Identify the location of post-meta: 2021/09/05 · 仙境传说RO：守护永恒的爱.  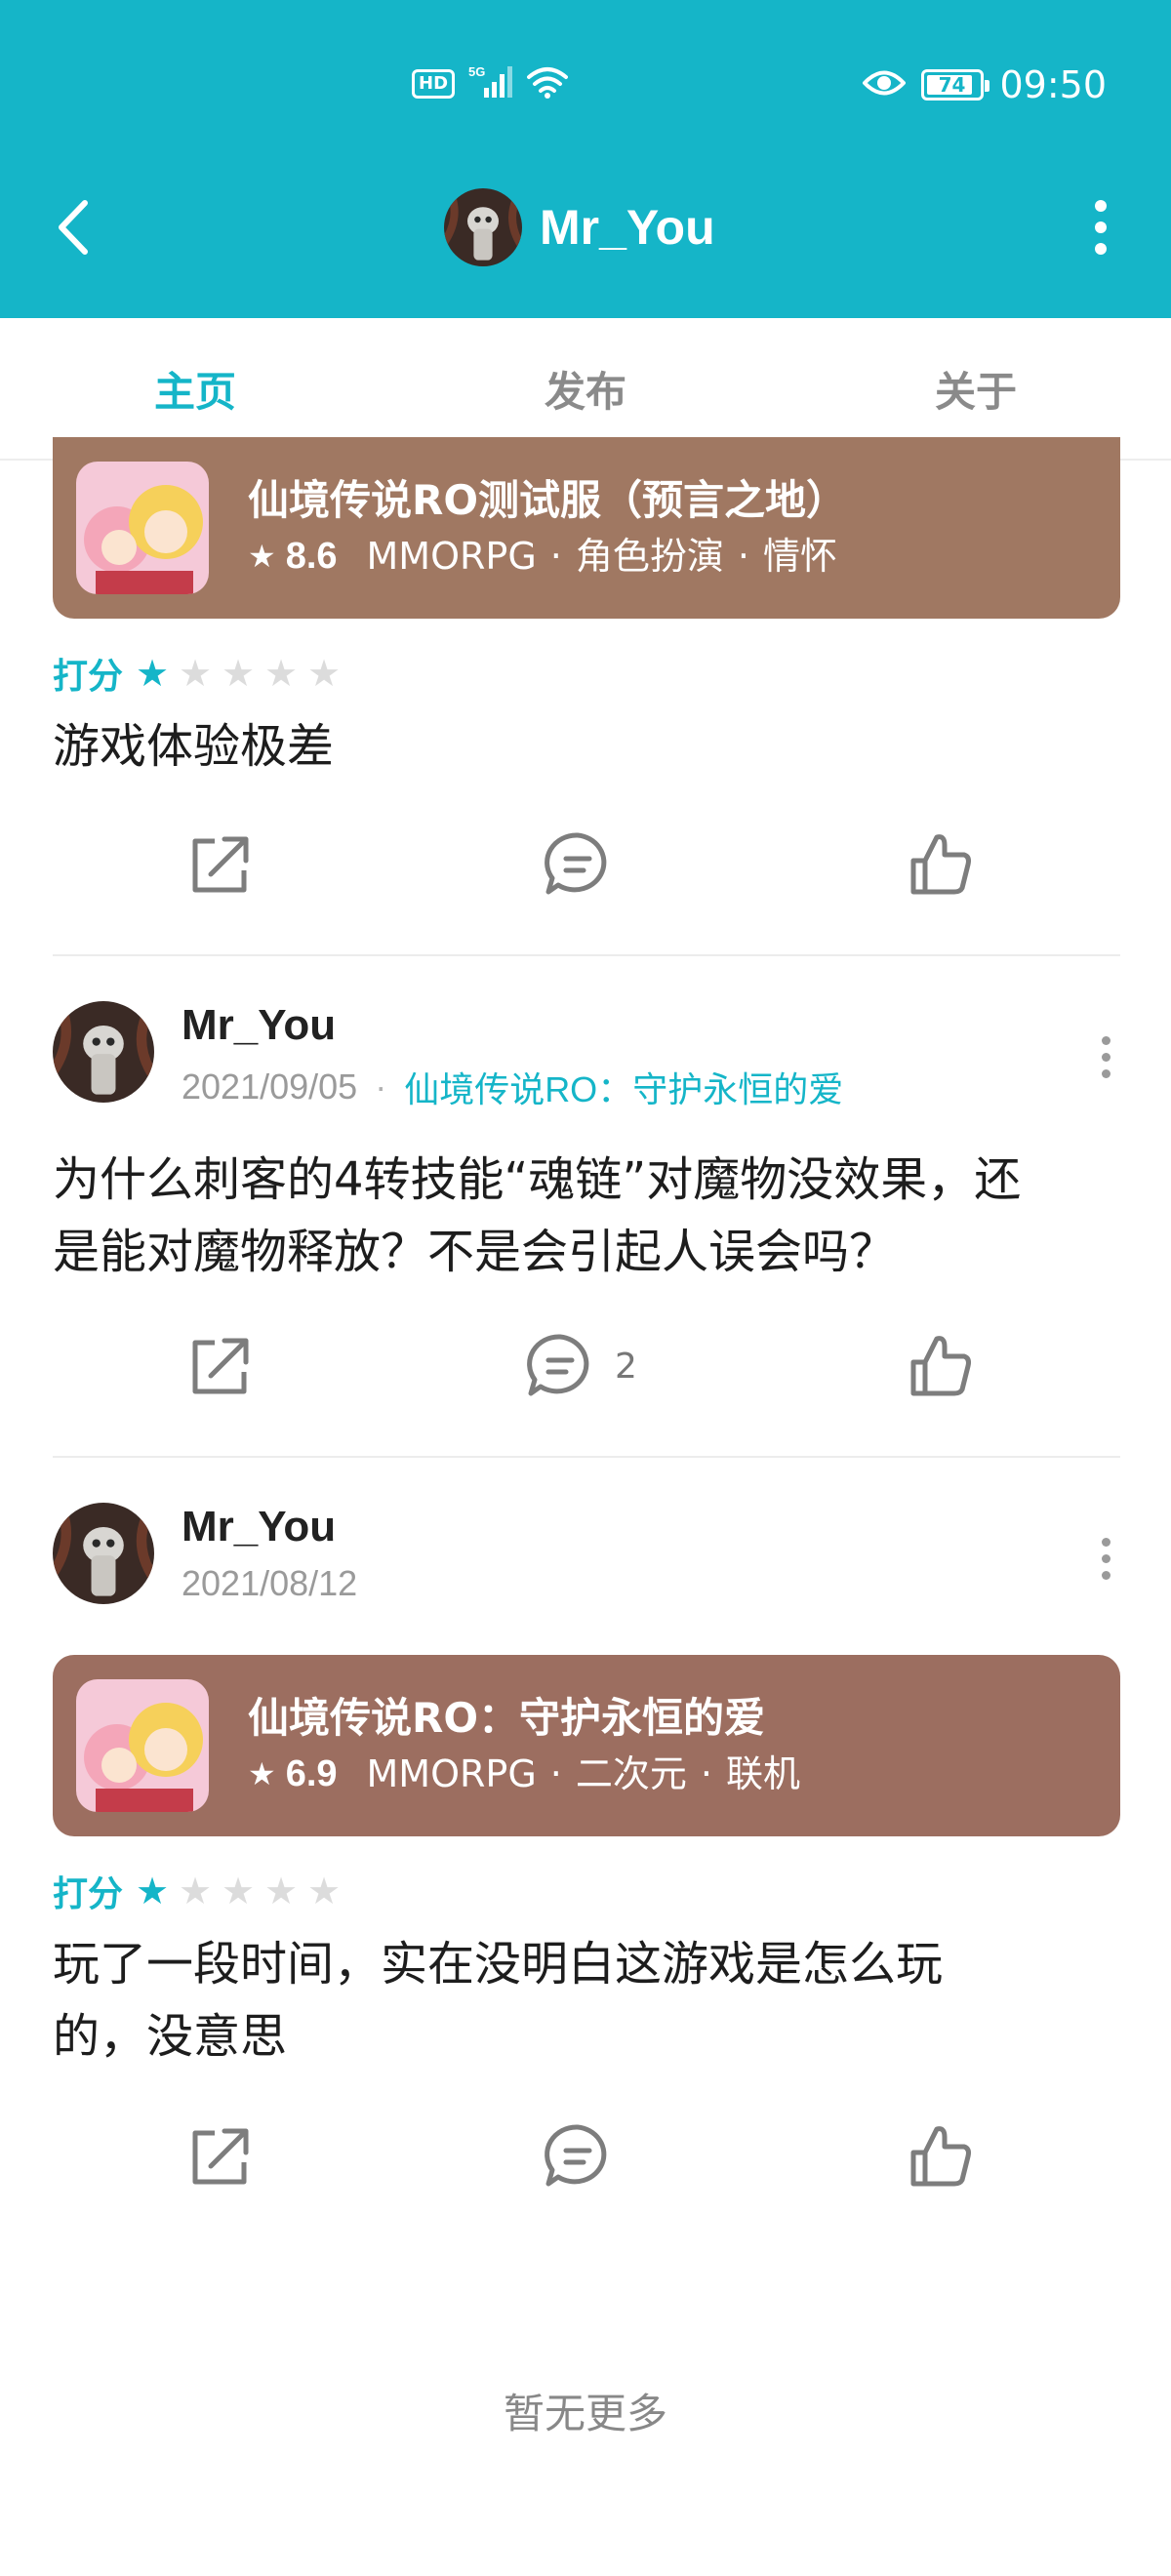
(512, 1087).